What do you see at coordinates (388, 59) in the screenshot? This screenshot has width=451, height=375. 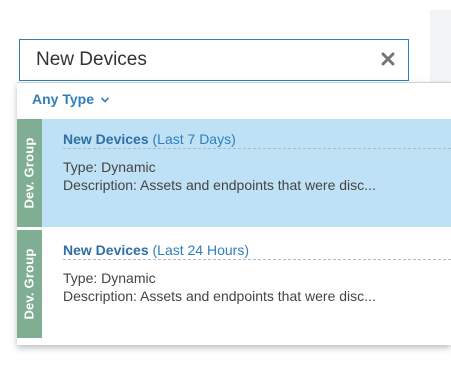 I see `close-x-icon` at bounding box center [388, 59].